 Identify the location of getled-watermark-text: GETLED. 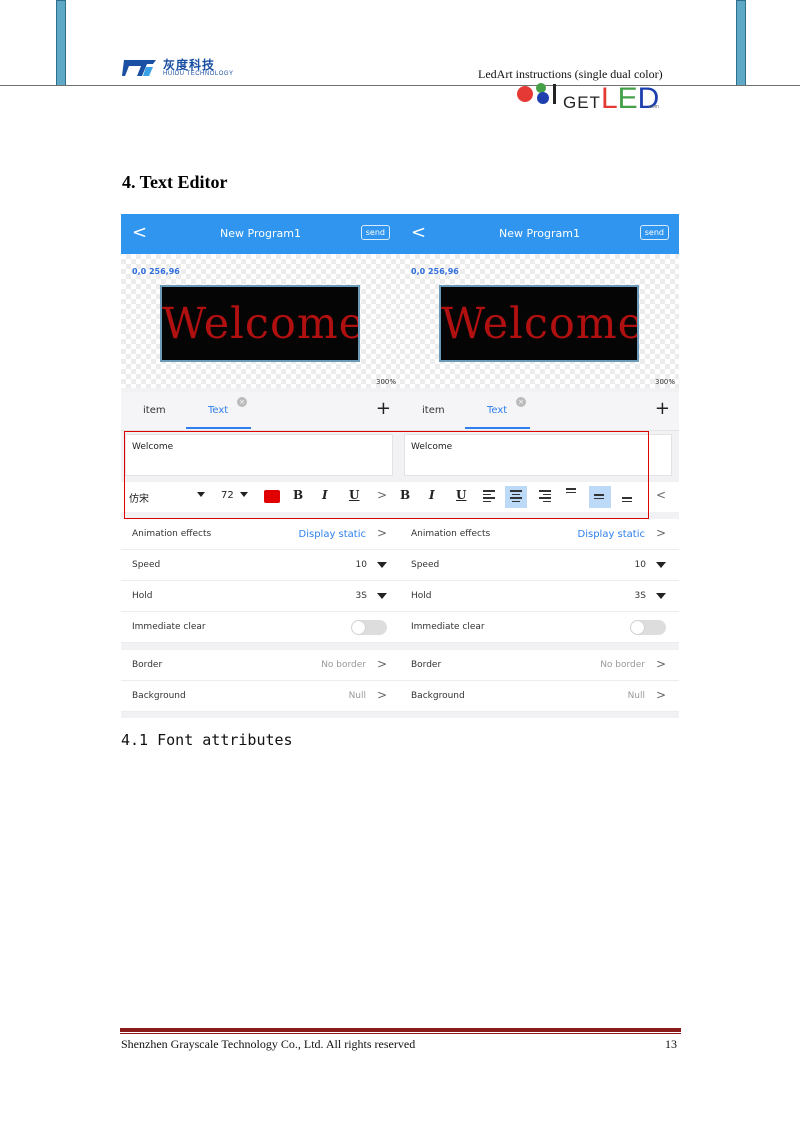
(611, 98).